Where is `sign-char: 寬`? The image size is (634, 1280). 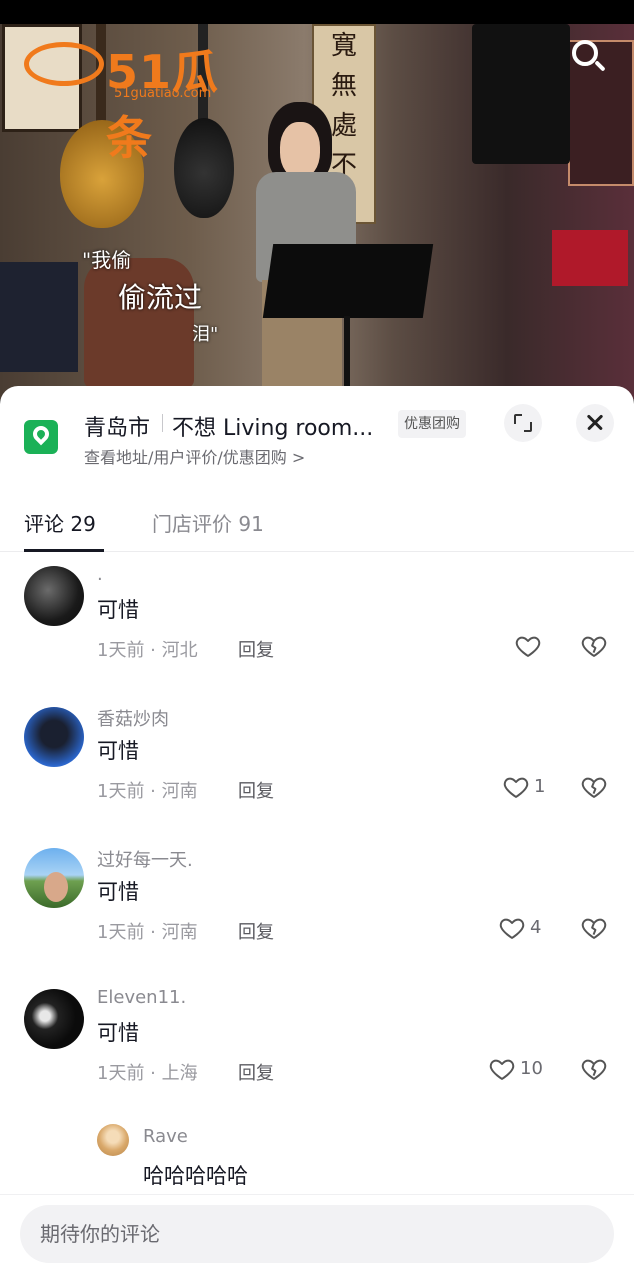 sign-char: 寬 is located at coordinates (343, 46).